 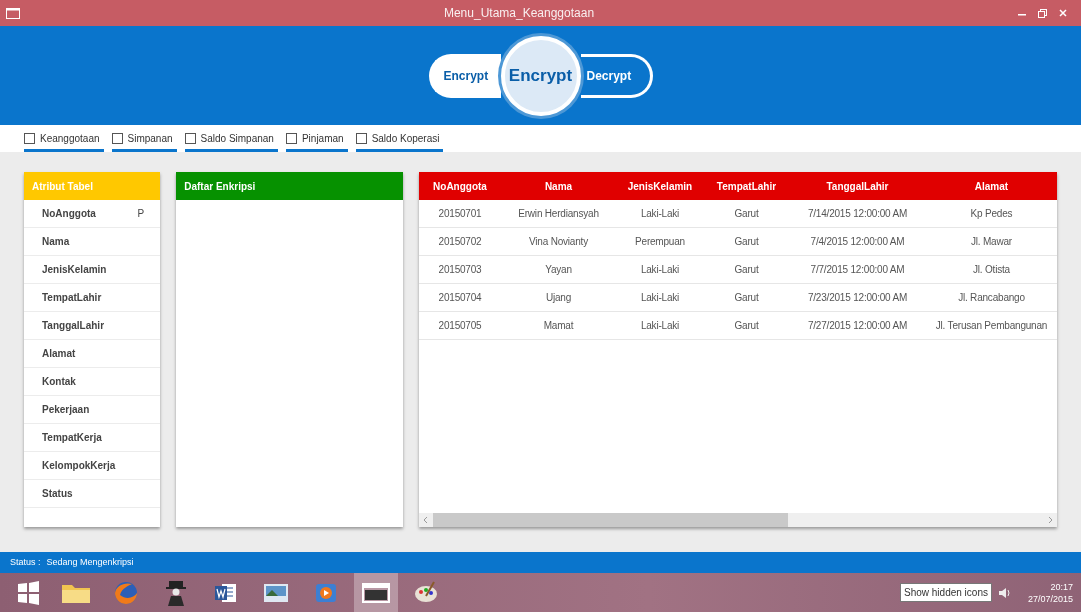 I want to click on column-header: Nama, so click(x=558, y=186).